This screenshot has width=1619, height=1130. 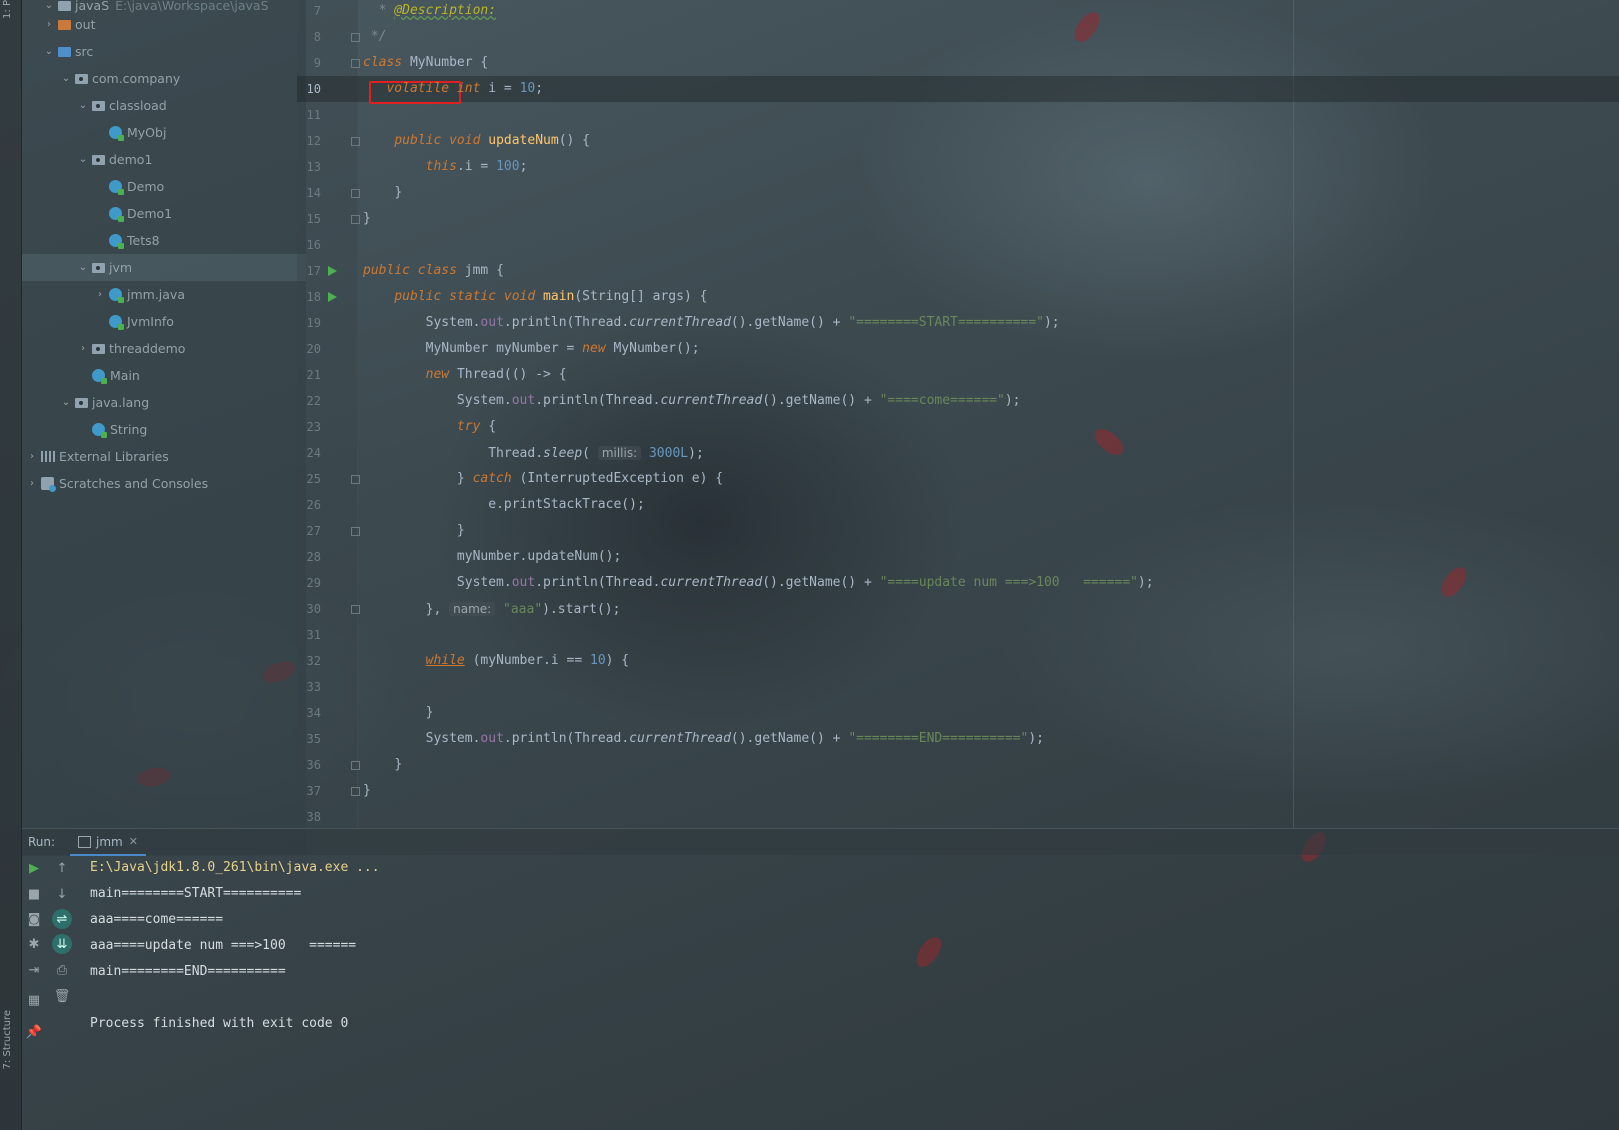 What do you see at coordinates (62, 868) in the screenshot?
I see `up-arrow-icon: ↑` at bounding box center [62, 868].